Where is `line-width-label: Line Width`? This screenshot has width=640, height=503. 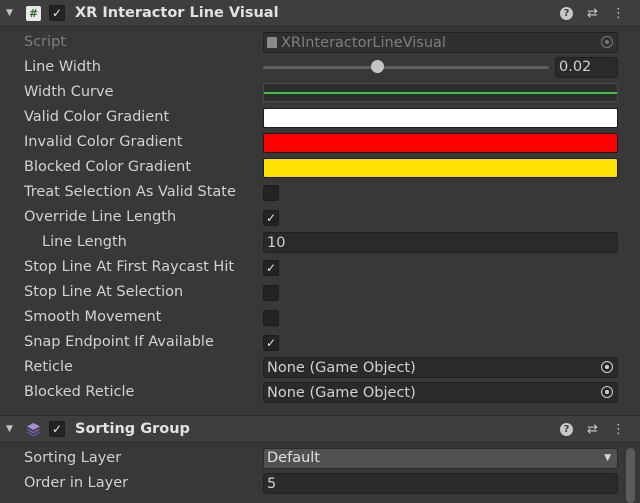
line-width-label: Line Width is located at coordinates (62, 67).